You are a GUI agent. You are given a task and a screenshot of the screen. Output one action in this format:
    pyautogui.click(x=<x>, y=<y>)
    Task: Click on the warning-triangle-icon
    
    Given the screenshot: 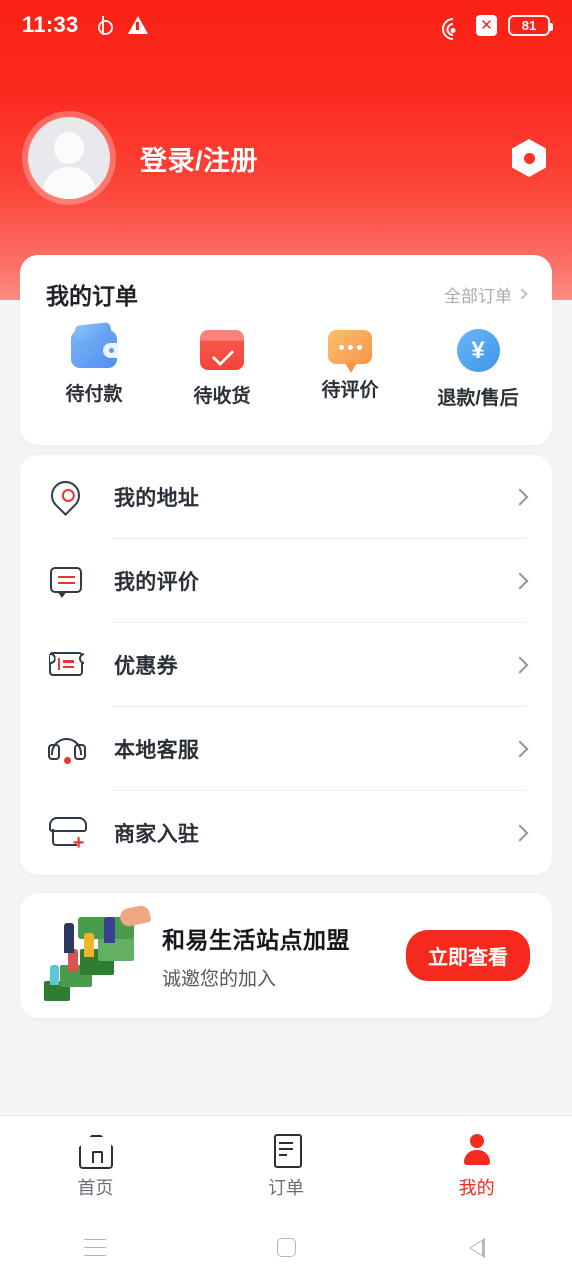 What is the action you would take?
    pyautogui.click(x=137, y=25)
    